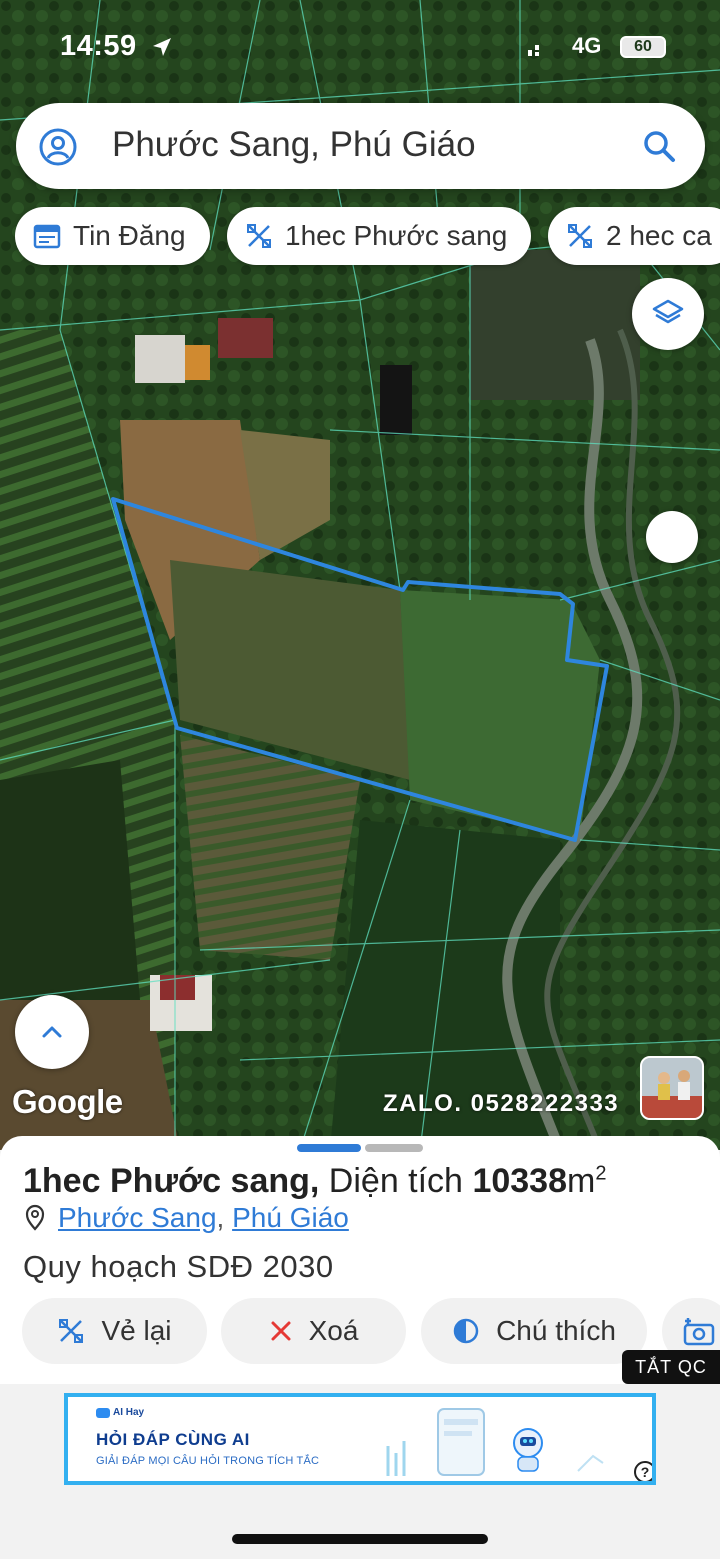 The height and width of the screenshot is (1559, 720). Describe the element at coordinates (98, 46) in the screenshot. I see `status-time: 14:59` at that location.